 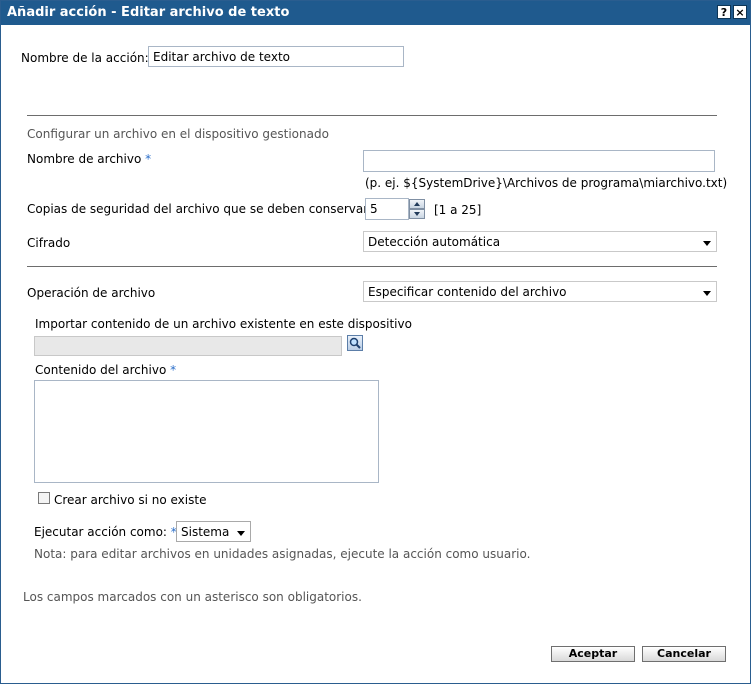 What do you see at coordinates (539, 161) in the screenshot?
I see `file-name-input` at bounding box center [539, 161].